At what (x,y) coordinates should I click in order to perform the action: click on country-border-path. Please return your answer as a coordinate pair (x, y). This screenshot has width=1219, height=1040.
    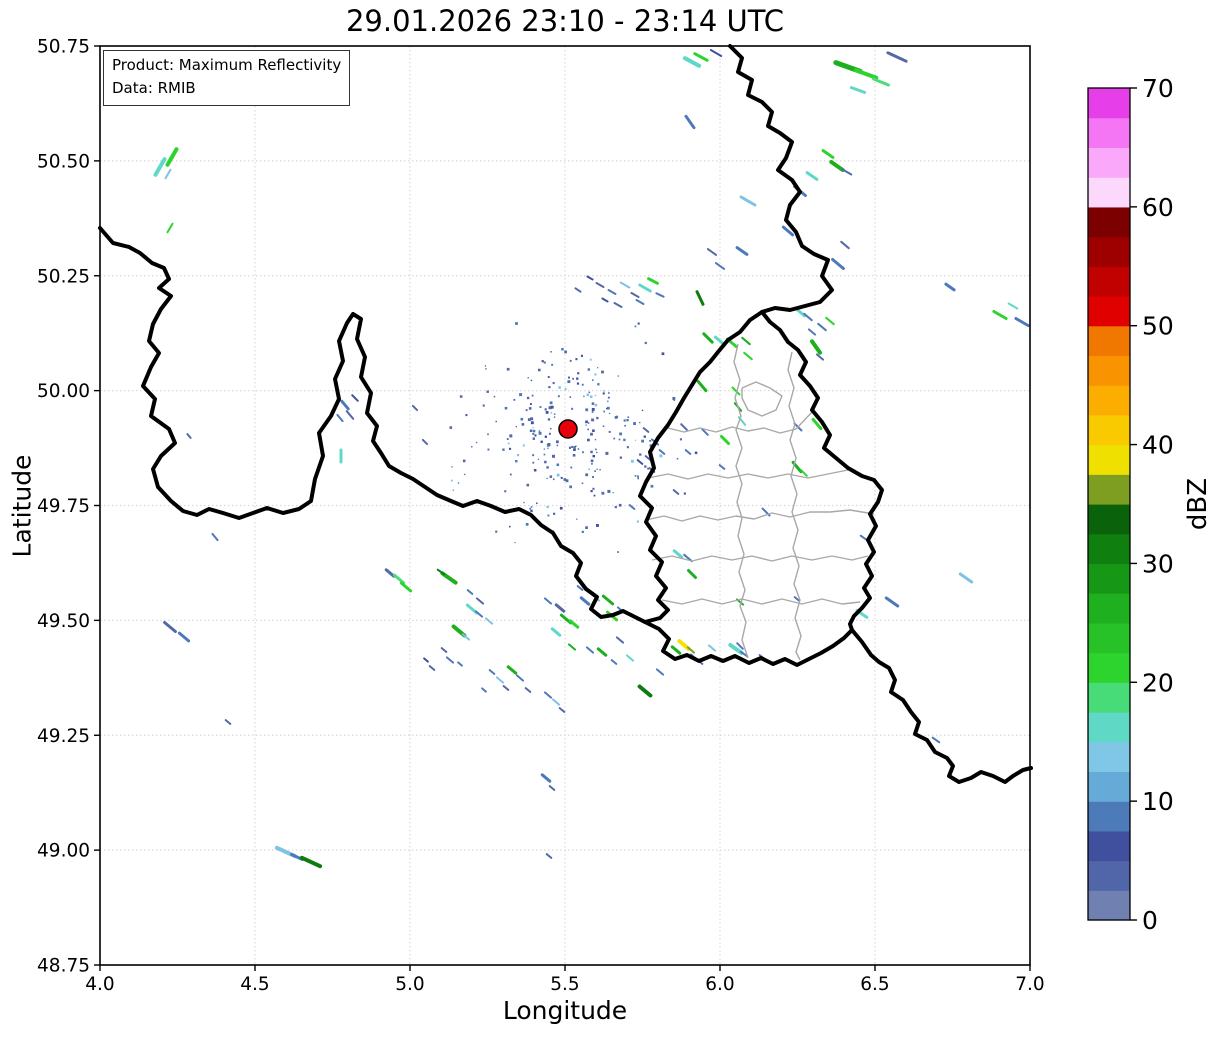
    Looking at the image, I should click on (701, 467).